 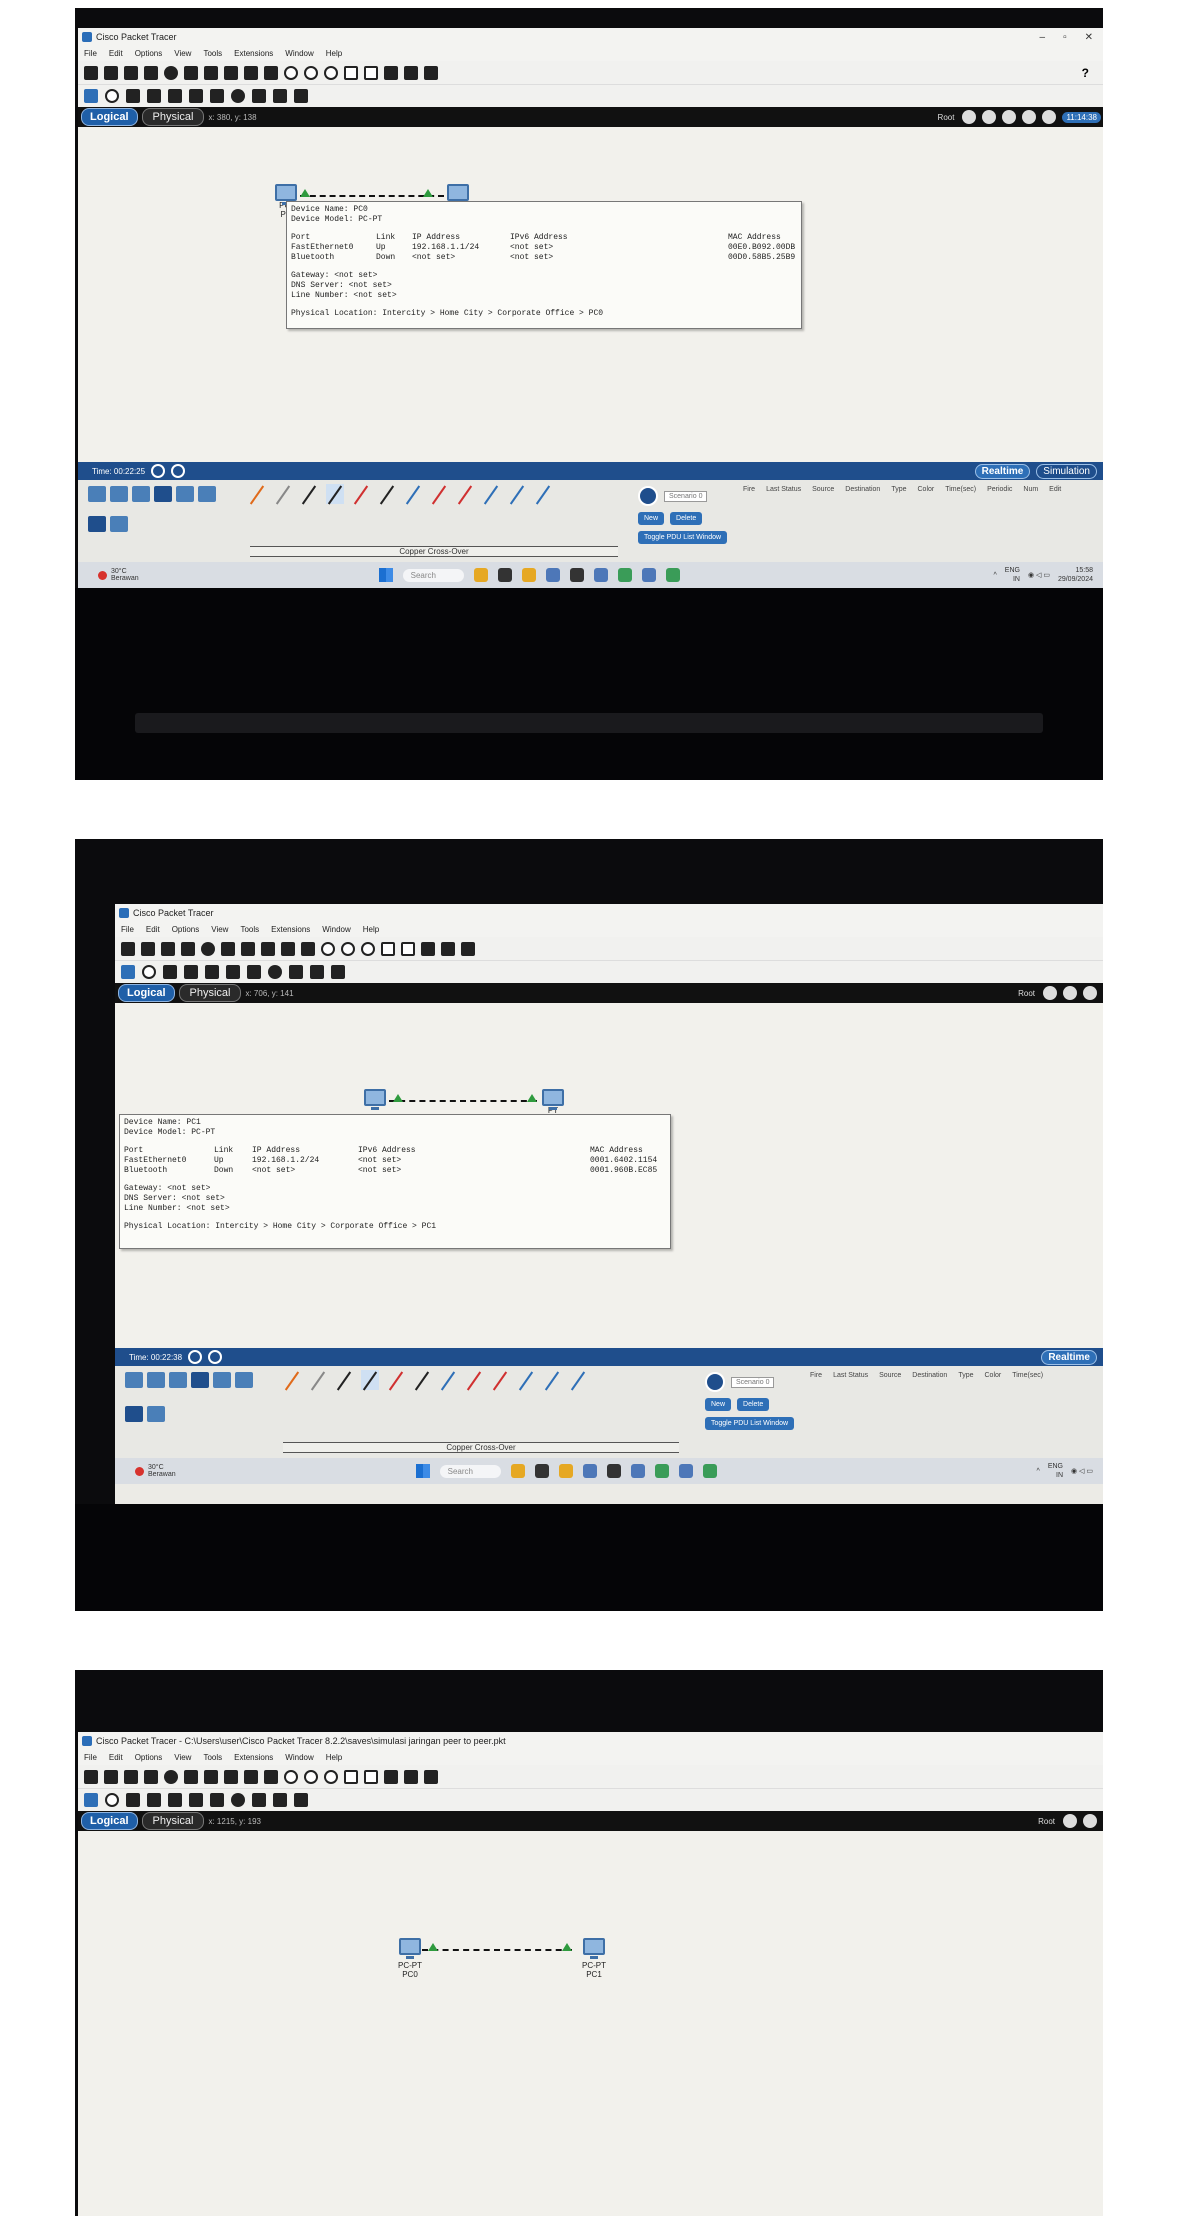 What do you see at coordinates (291, 1776) in the screenshot?
I see `zoom-in-icon` at bounding box center [291, 1776].